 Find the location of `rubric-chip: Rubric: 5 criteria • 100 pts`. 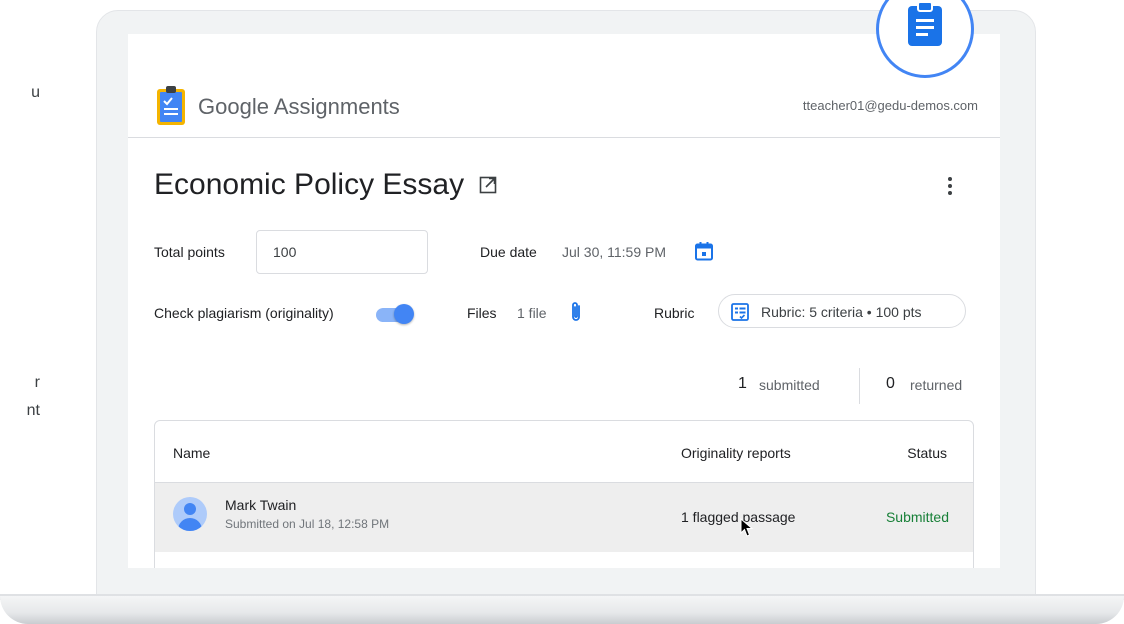

rubric-chip: Rubric: 5 criteria • 100 pts is located at coordinates (842, 311).